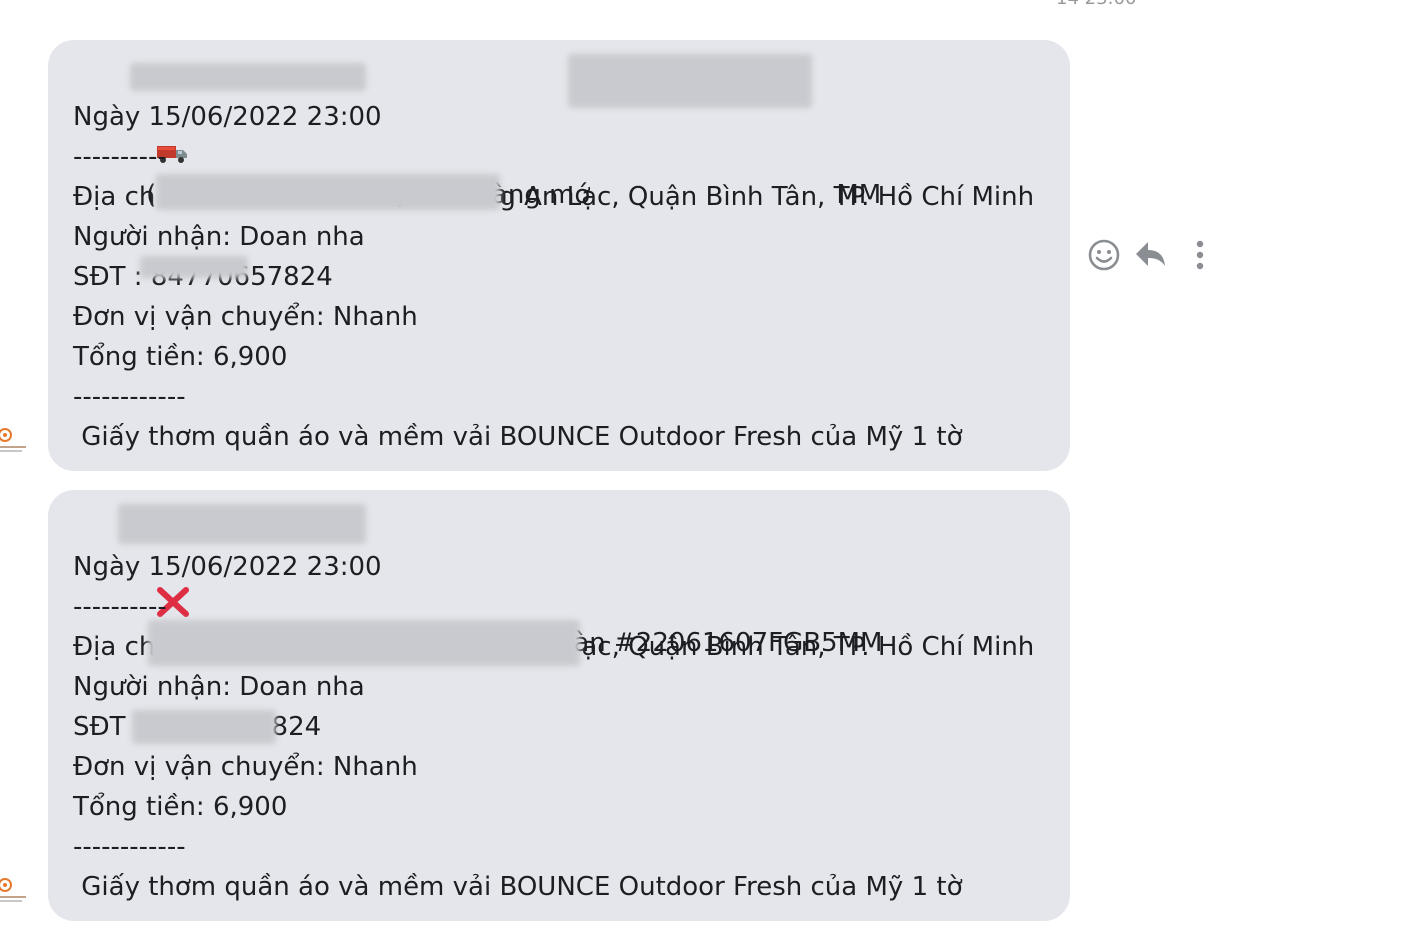 Image resolution: width=1408 pixels, height=948 pixels. What do you see at coordinates (1096, 4) in the screenshot?
I see `message-timestamp: 14 23:00` at bounding box center [1096, 4].